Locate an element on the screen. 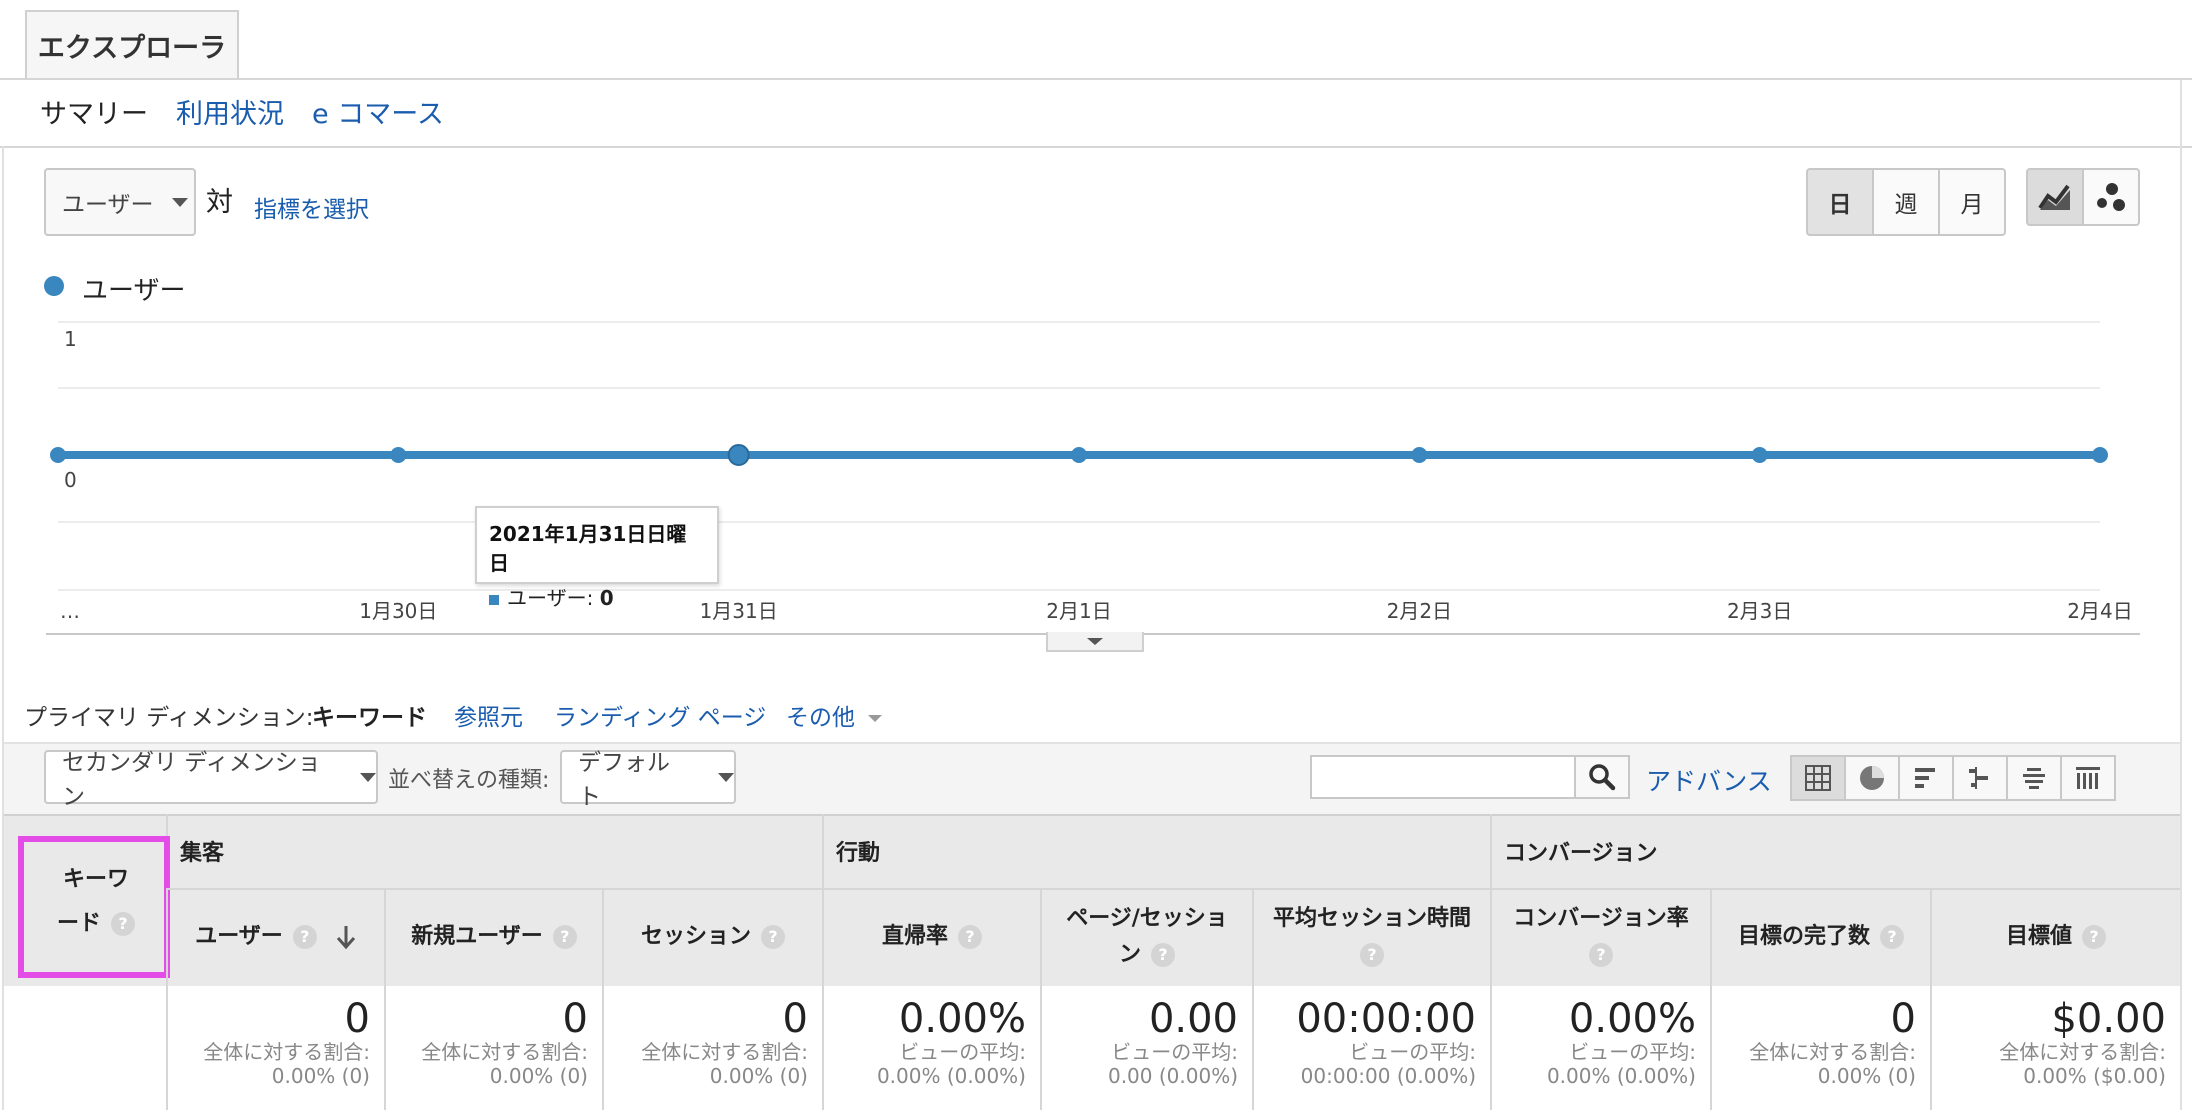 The height and width of the screenshot is (1110, 2192). header-bounce-rate: 直帰率? is located at coordinates (931, 936).